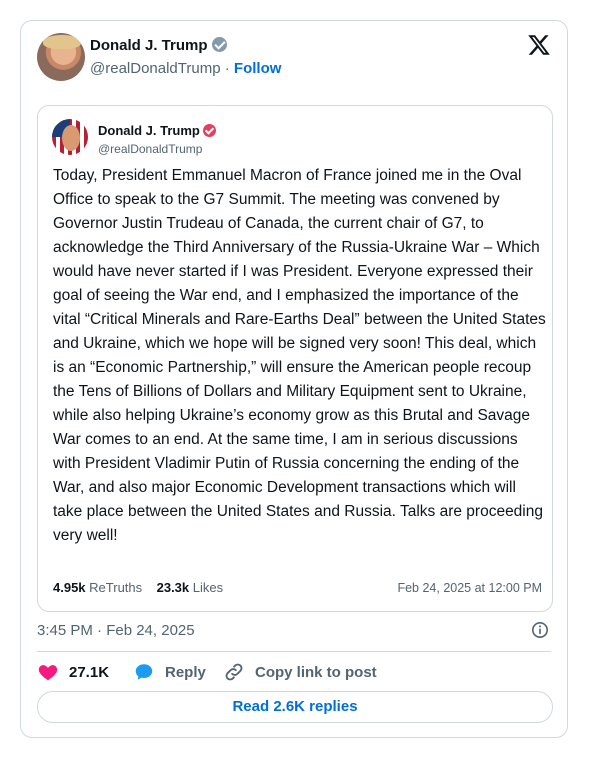 The width and height of the screenshot is (590, 760). I want to click on post-timestamp: 3:45 PM · Feb 24, 2025, so click(116, 630).